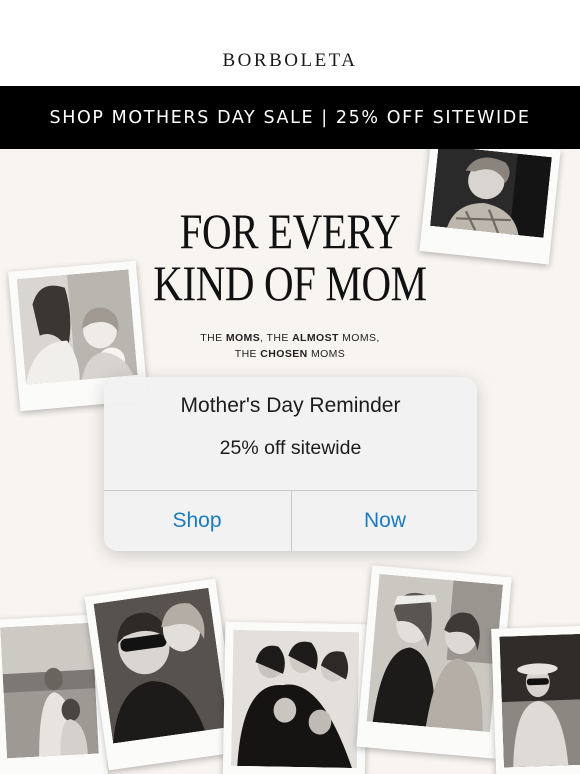  I want to click on now-button: Now, so click(384, 521).